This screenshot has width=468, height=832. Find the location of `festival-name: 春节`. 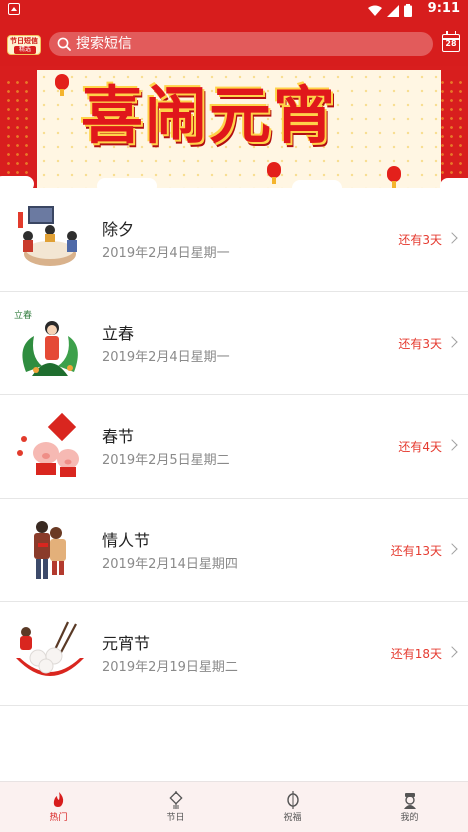

festival-name: 春节 is located at coordinates (118, 436).